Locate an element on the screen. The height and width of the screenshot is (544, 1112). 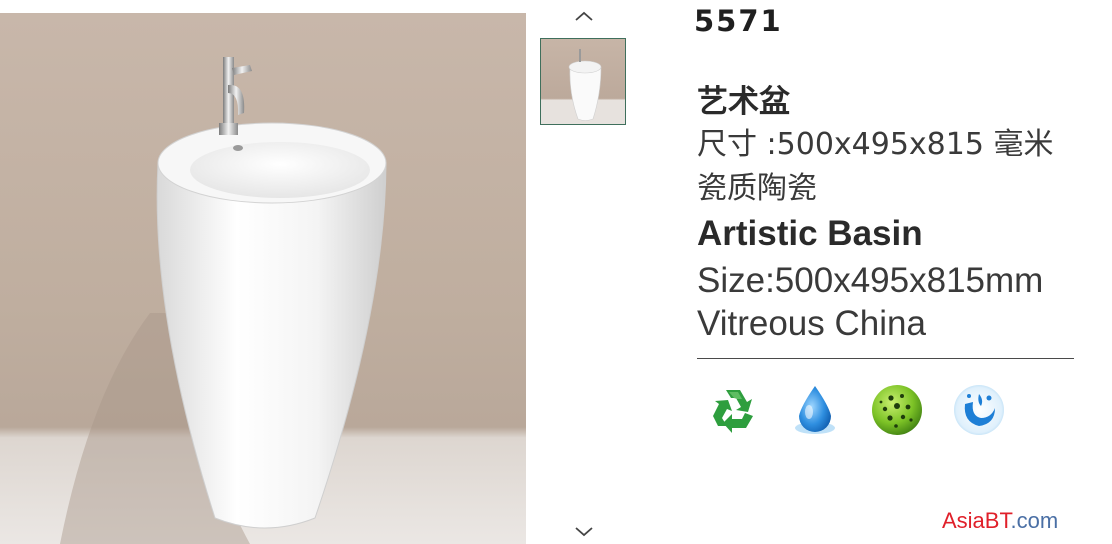
antibacterial-icon is located at coordinates (897, 410).